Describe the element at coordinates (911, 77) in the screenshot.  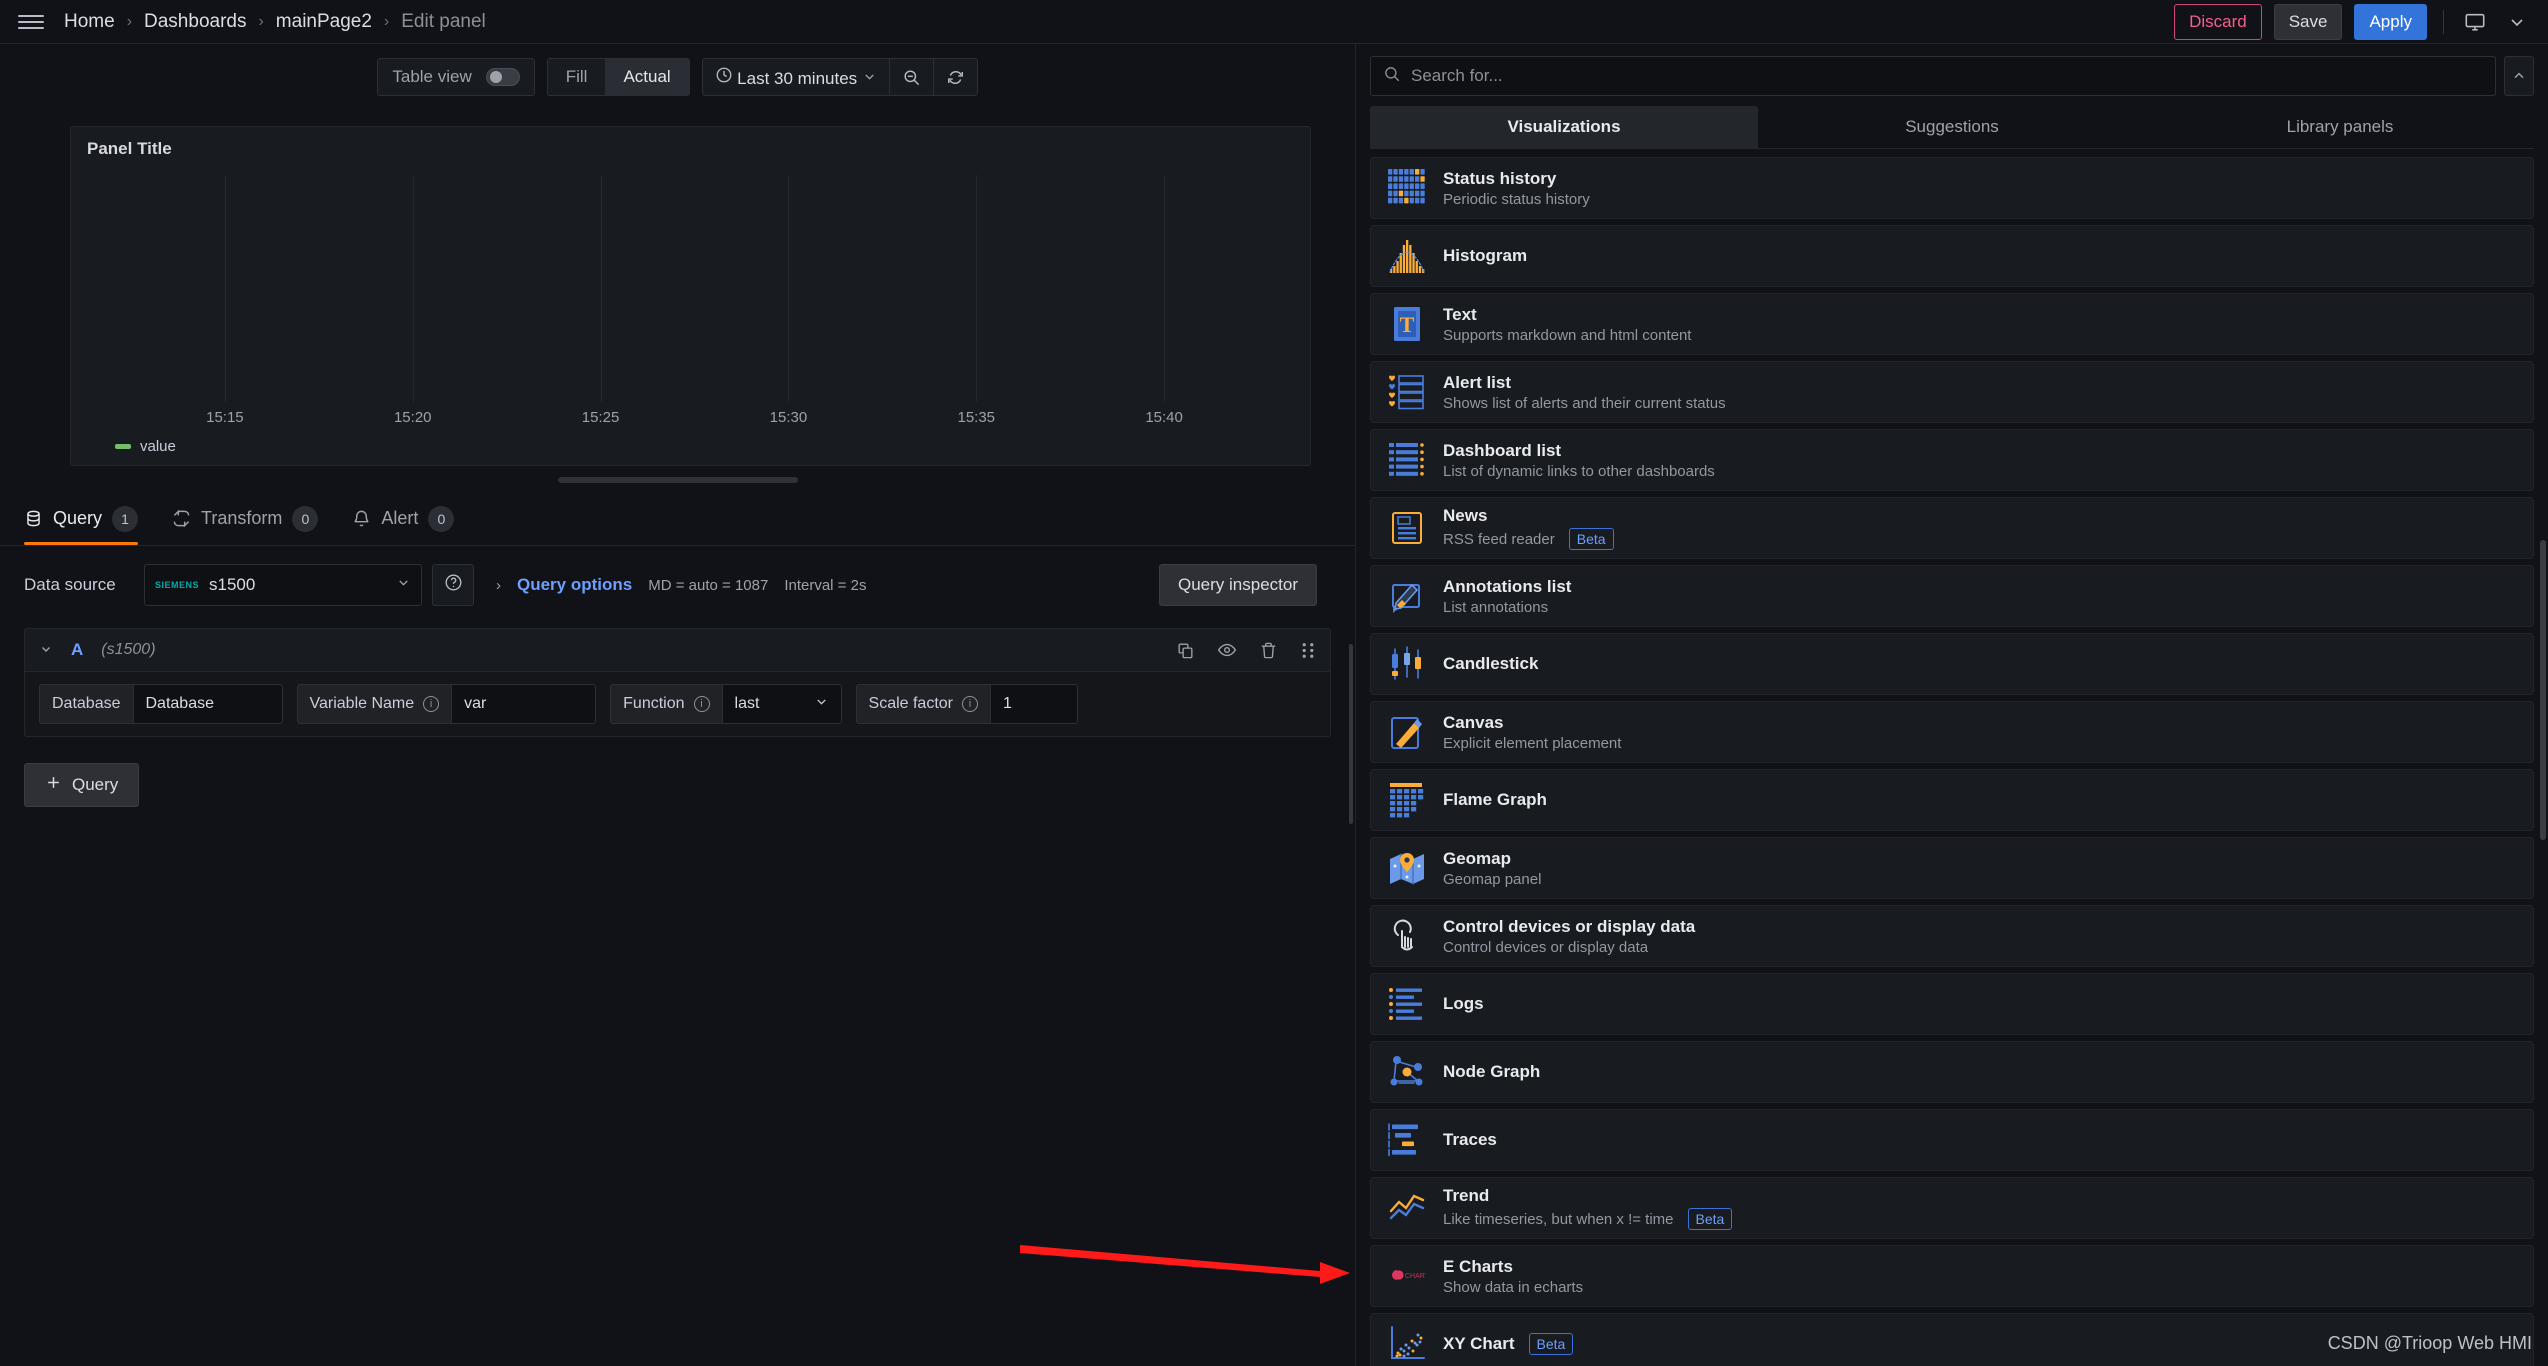
I see `zoom-out-icon` at that location.